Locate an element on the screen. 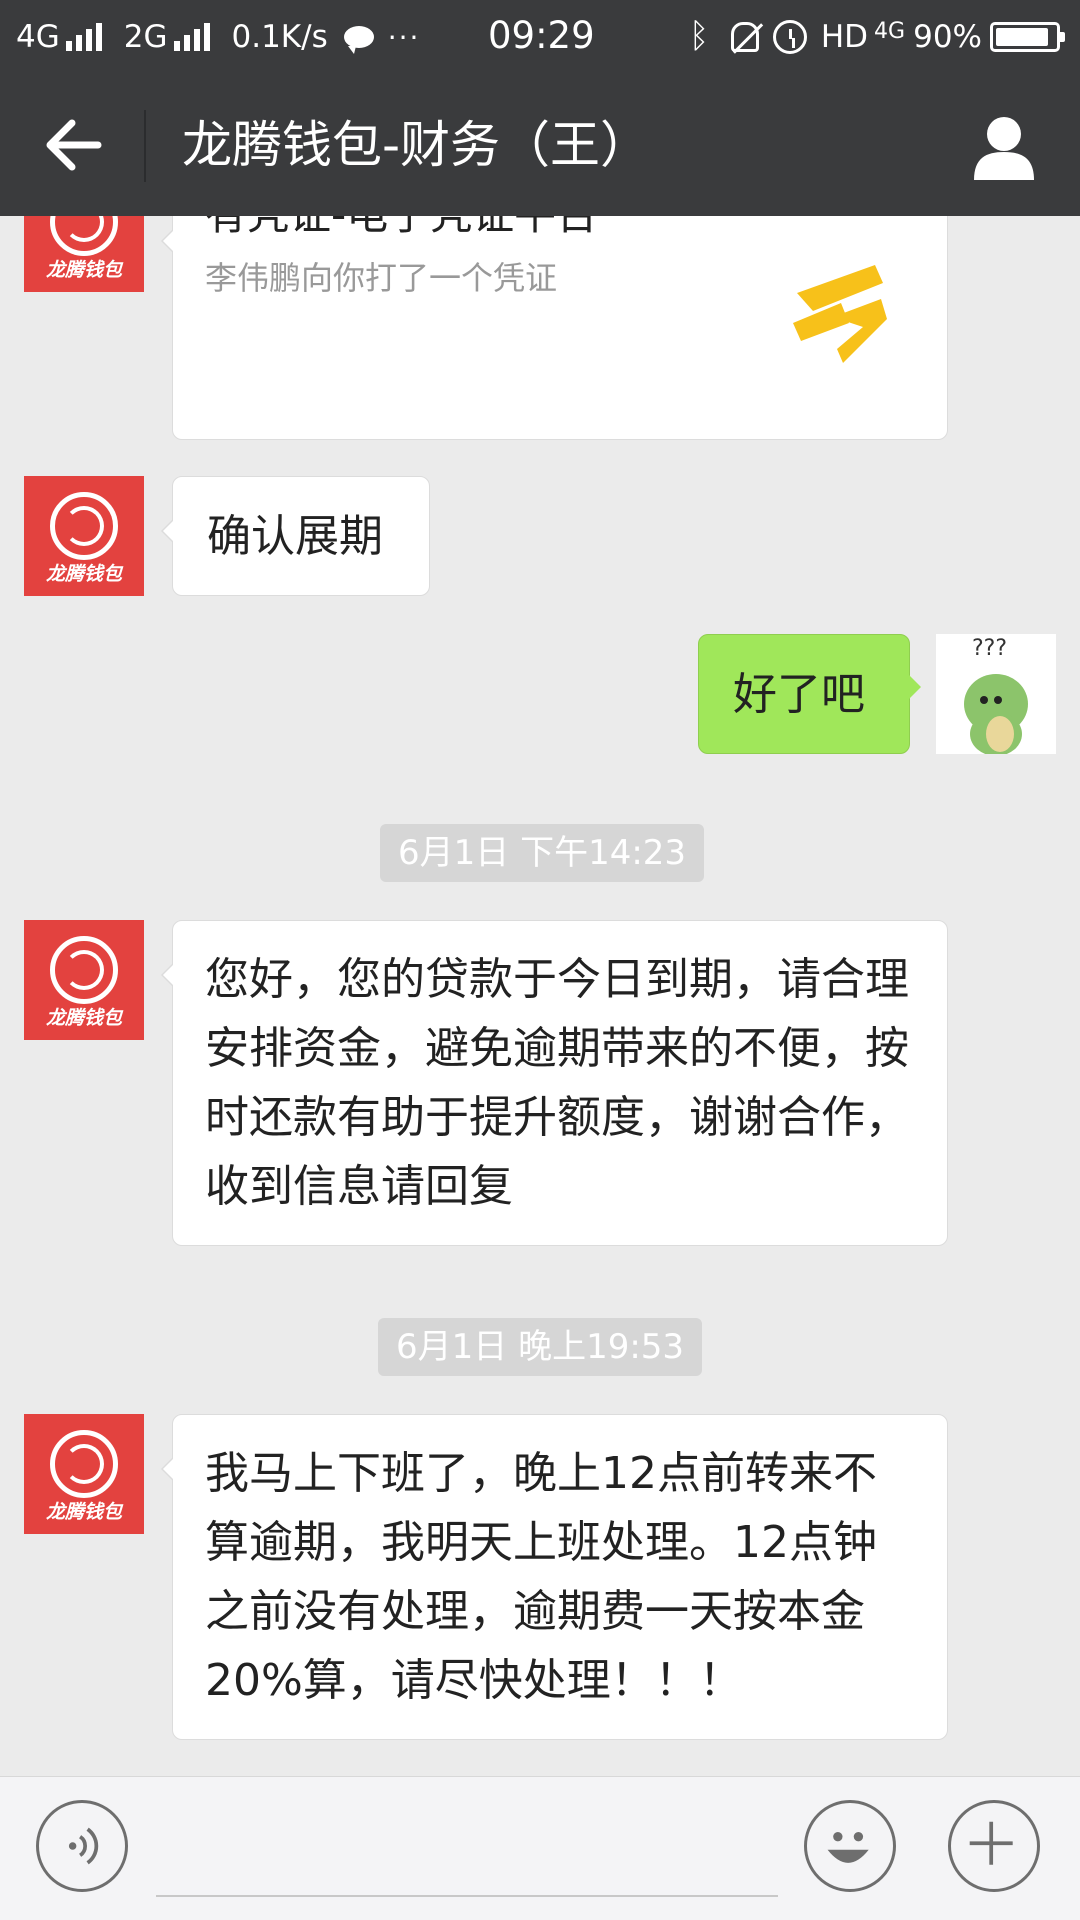 The image size is (1080, 1920). title-divider is located at coordinates (145, 146).